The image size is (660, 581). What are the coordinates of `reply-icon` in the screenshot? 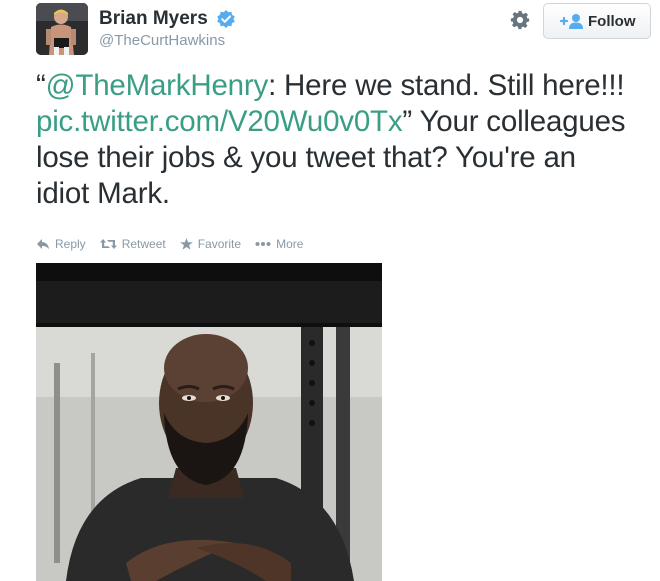 It's located at (43, 244).